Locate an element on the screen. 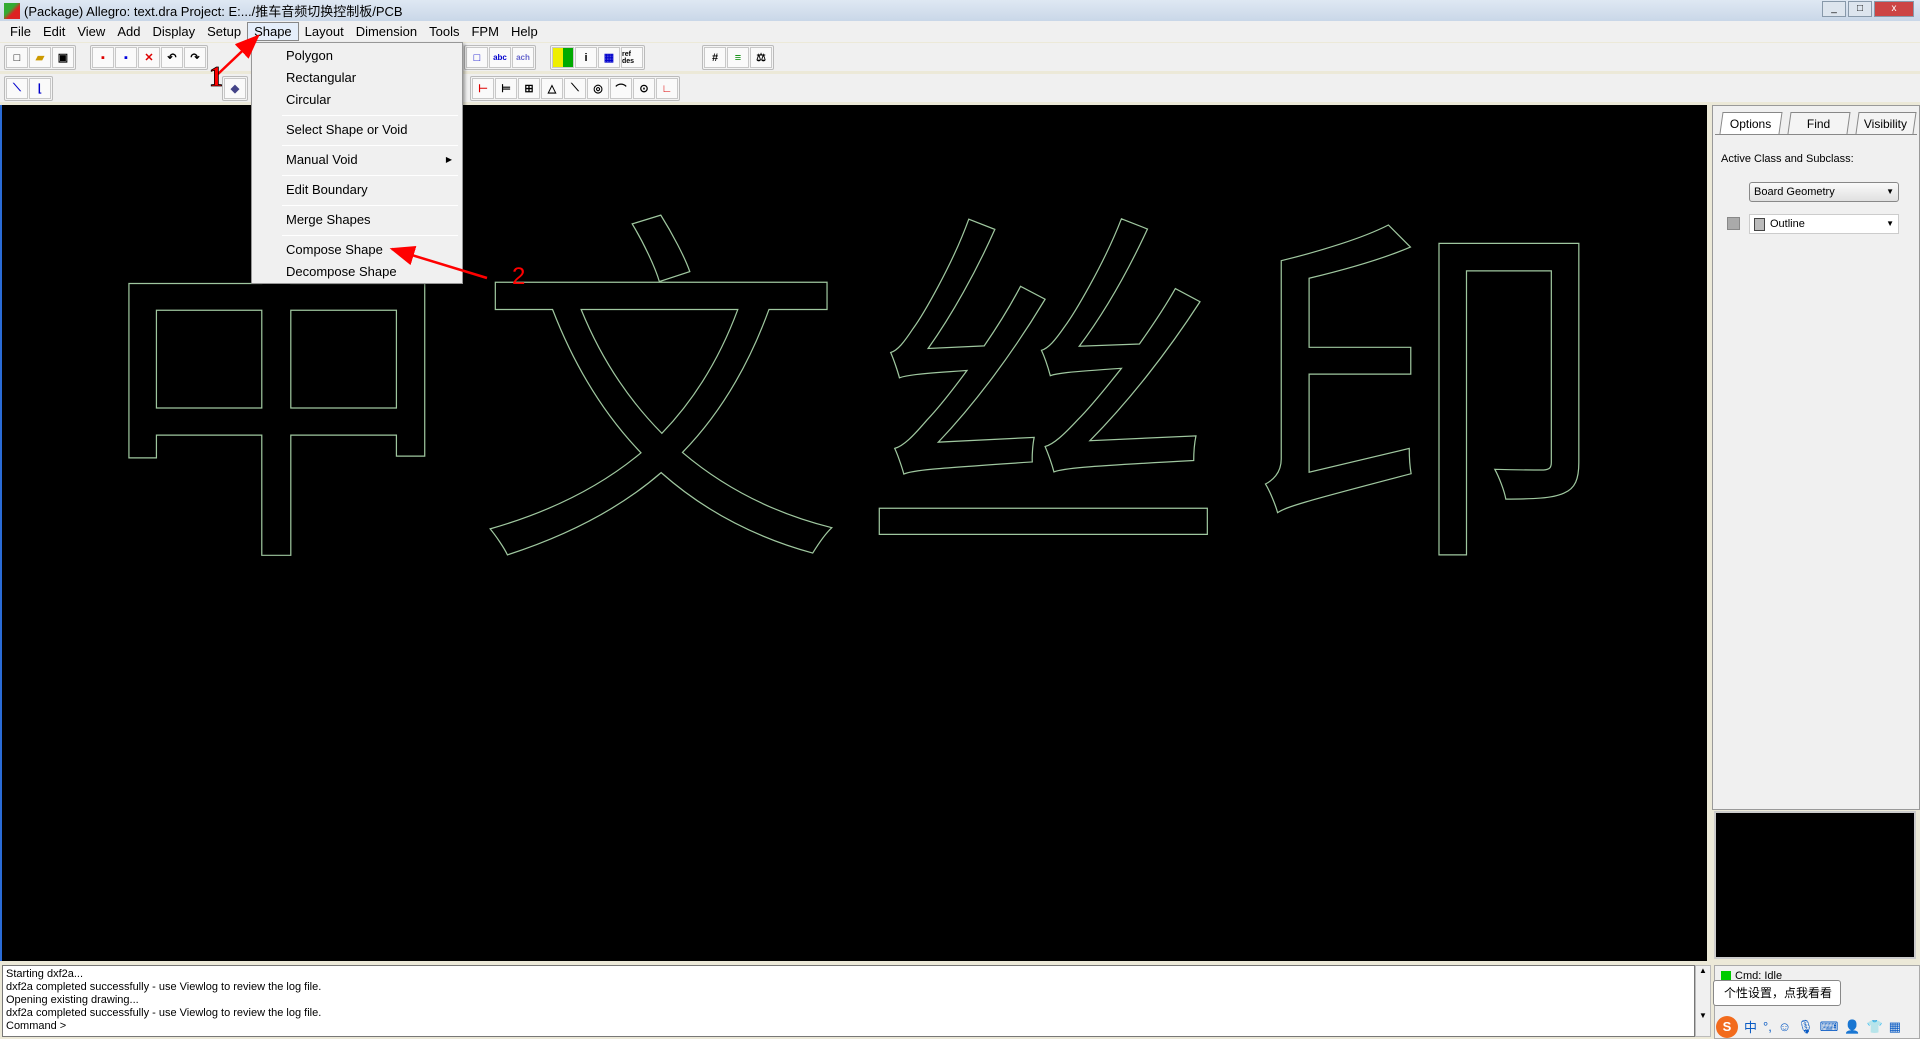 Image resolution: width=1920 pixels, height=1039 pixels. refdes-icon: ref des is located at coordinates (632, 57).